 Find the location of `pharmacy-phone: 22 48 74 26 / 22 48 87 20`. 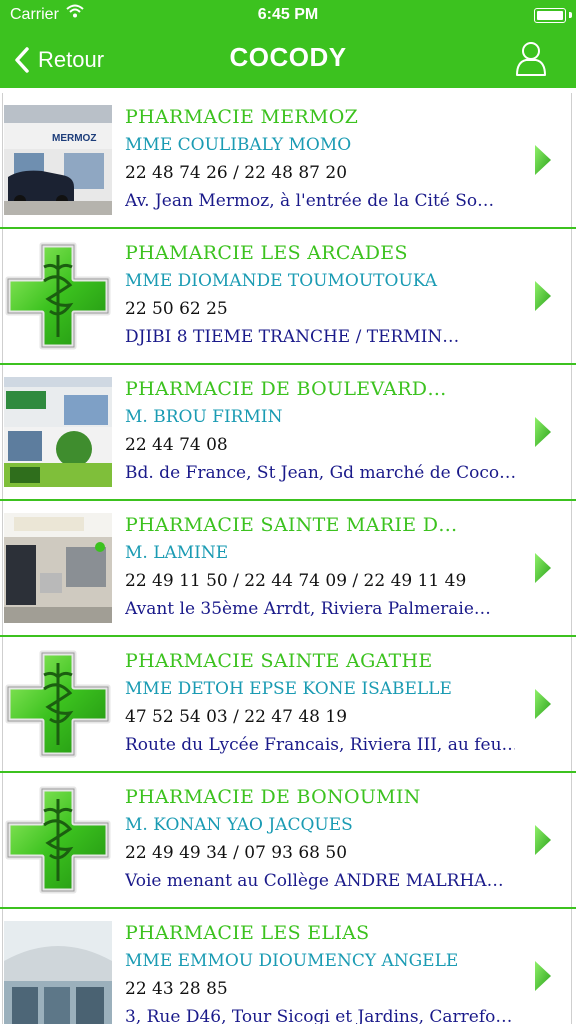

pharmacy-phone: 22 48 74 26 / 22 48 87 20 is located at coordinates (236, 173).